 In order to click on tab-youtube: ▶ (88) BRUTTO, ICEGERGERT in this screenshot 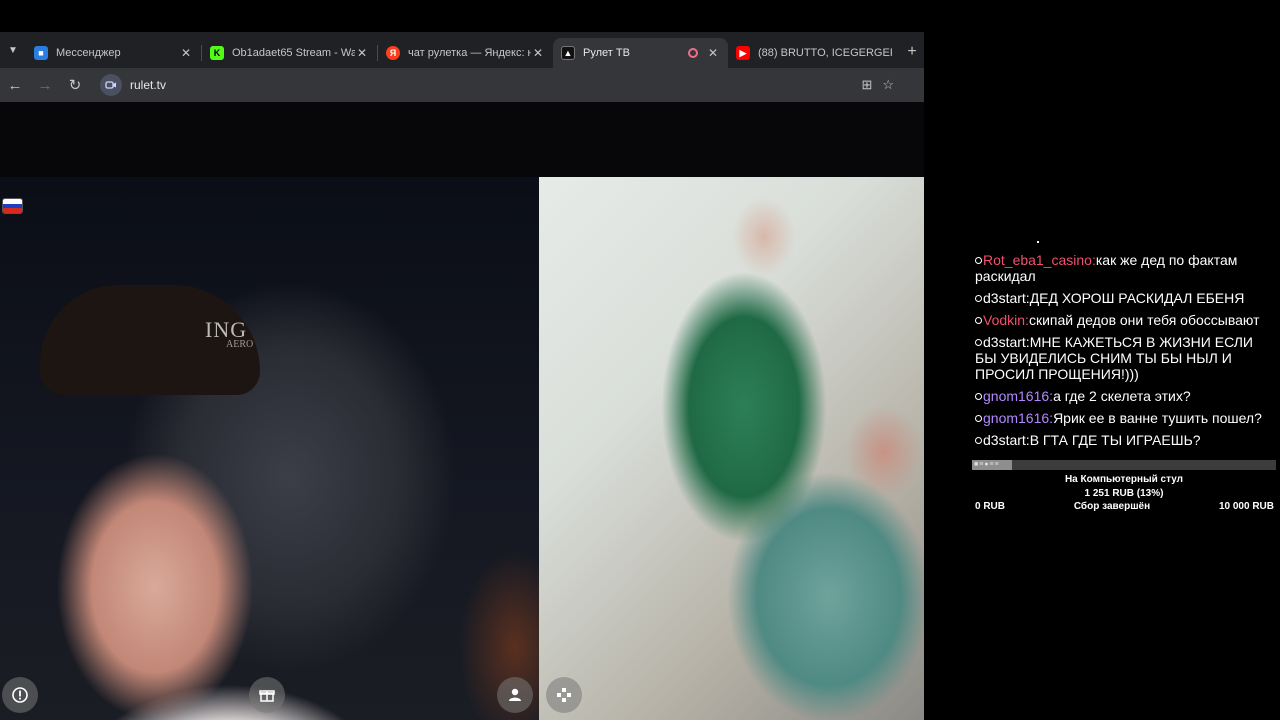, I will do `click(814, 53)`.